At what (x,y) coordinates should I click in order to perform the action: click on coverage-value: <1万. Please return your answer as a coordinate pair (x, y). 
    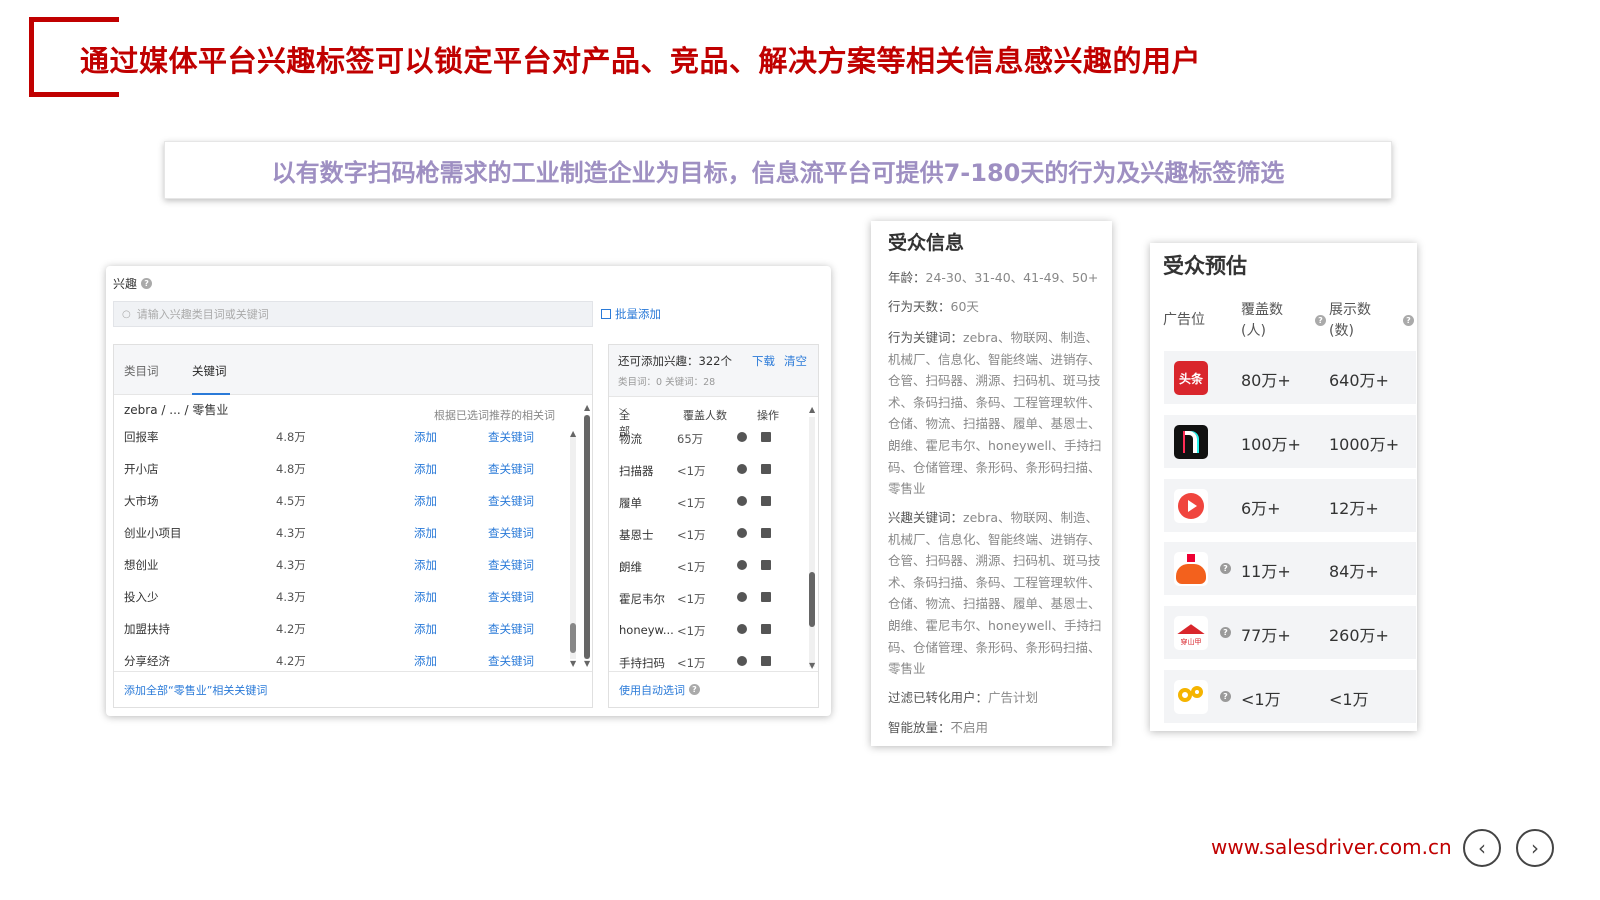
    Looking at the image, I should click on (1261, 699).